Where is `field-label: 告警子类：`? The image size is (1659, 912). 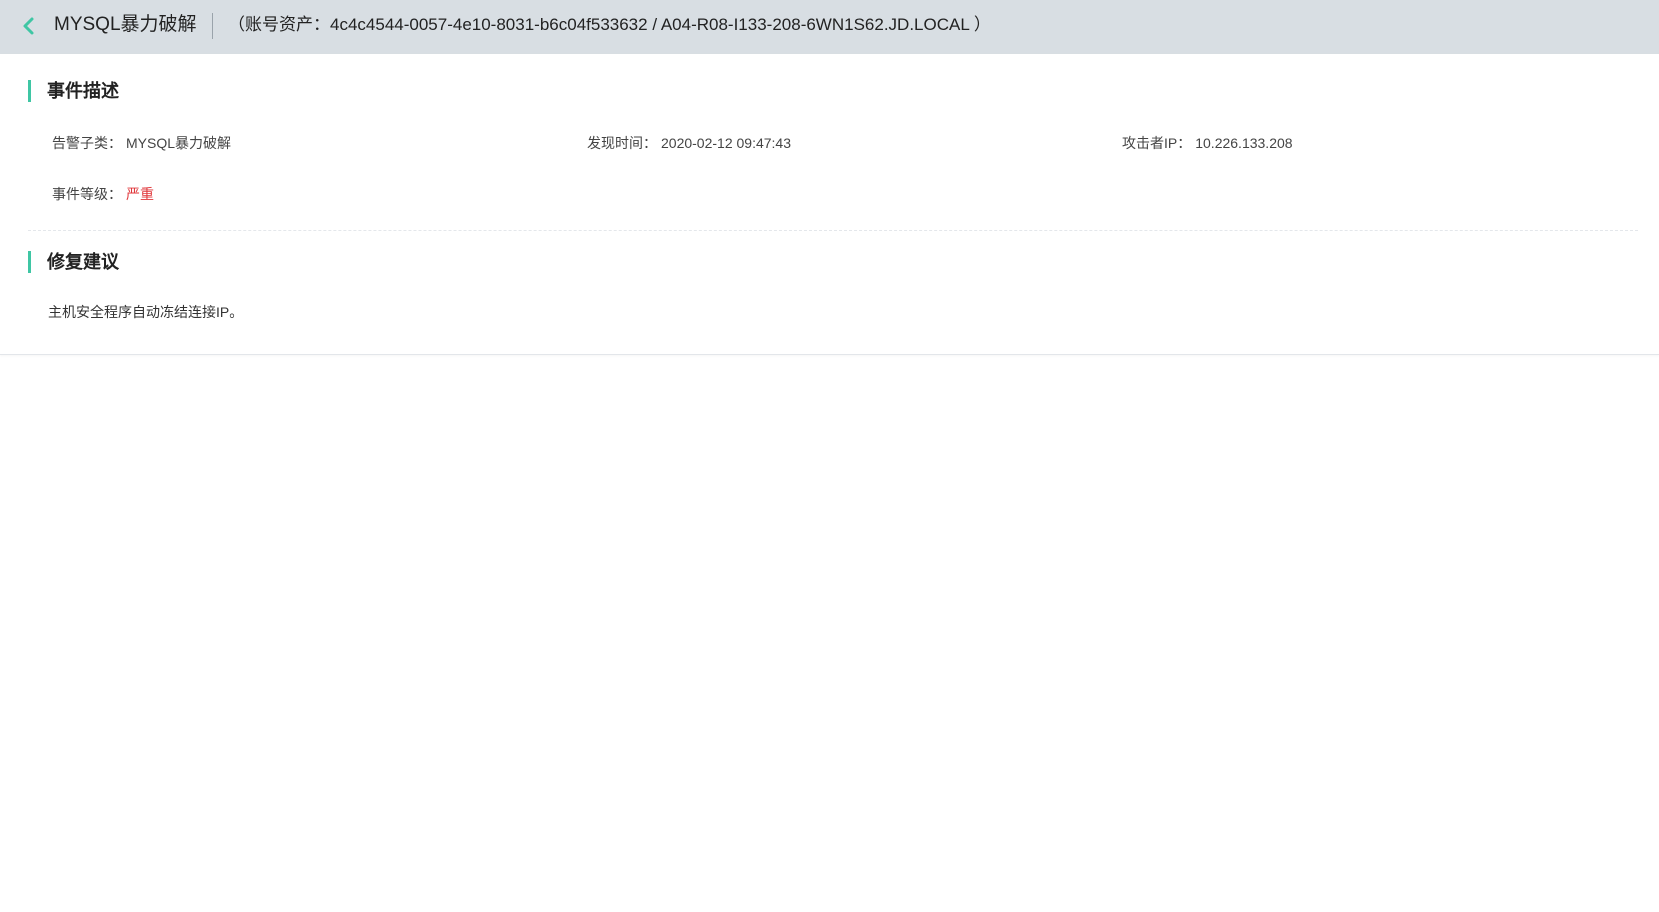
field-label: 告警子类： is located at coordinates (87, 143).